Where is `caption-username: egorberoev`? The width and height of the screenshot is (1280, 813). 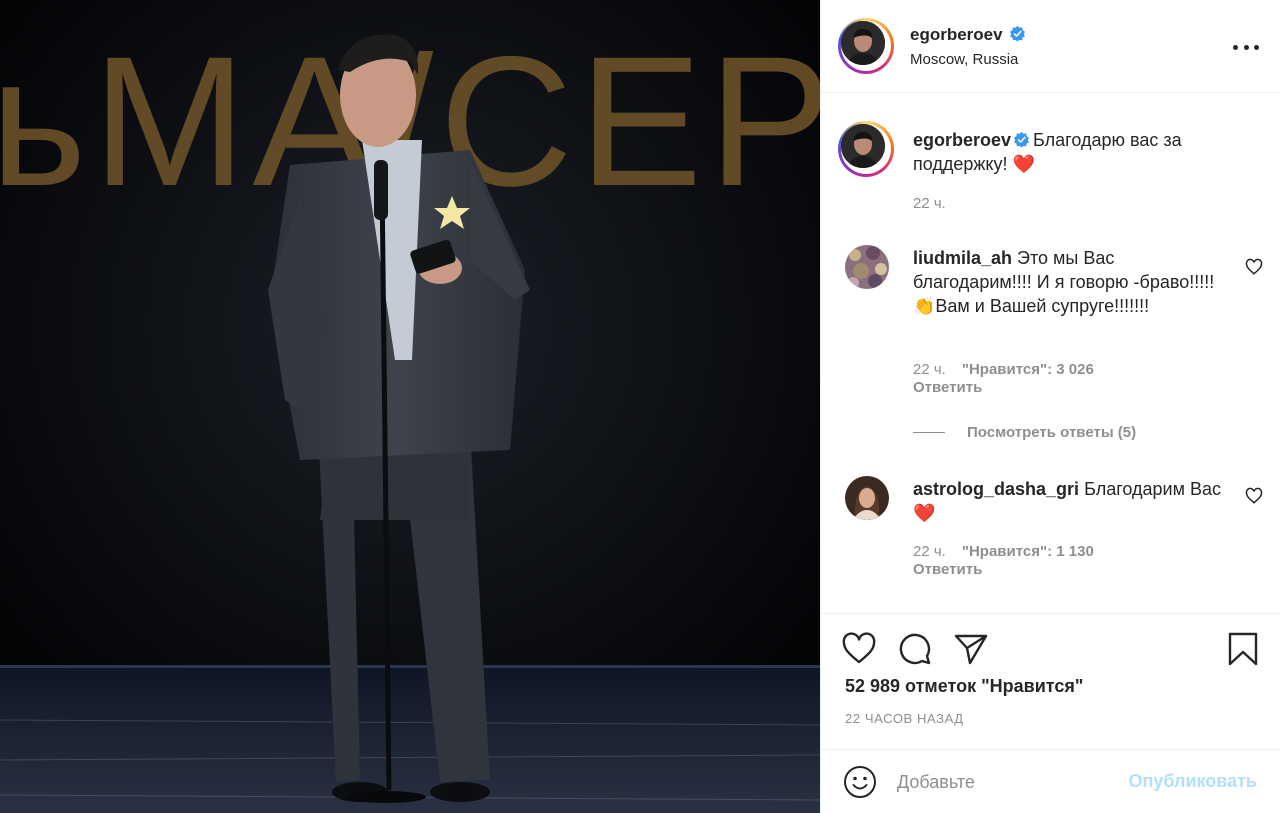
caption-username: egorberoev is located at coordinates (962, 140).